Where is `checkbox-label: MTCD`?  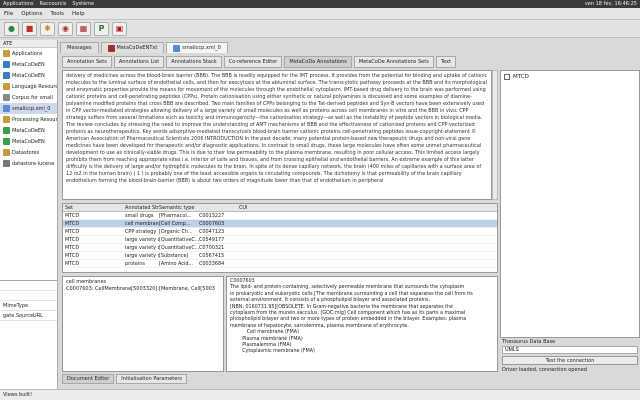 checkbox-label: MTCD is located at coordinates (521, 77).